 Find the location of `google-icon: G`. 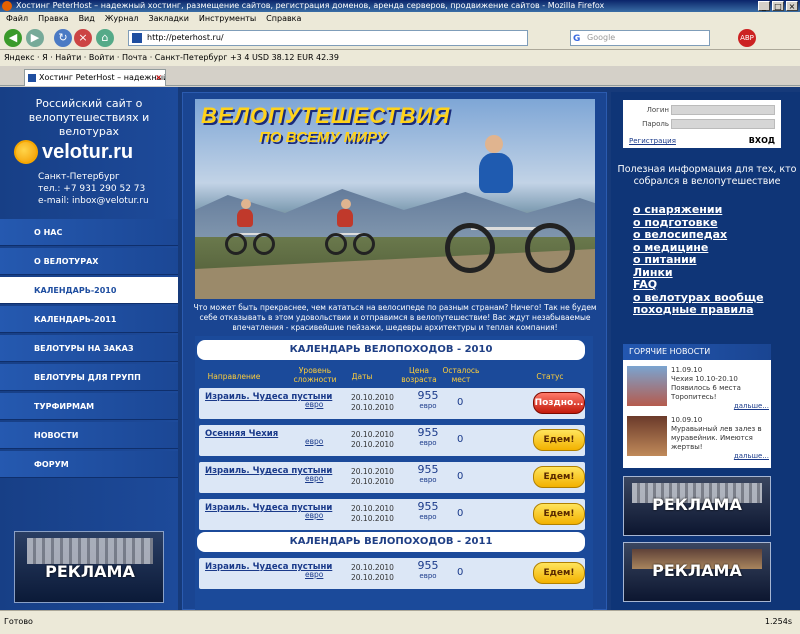

google-icon: G is located at coordinates (577, 39).